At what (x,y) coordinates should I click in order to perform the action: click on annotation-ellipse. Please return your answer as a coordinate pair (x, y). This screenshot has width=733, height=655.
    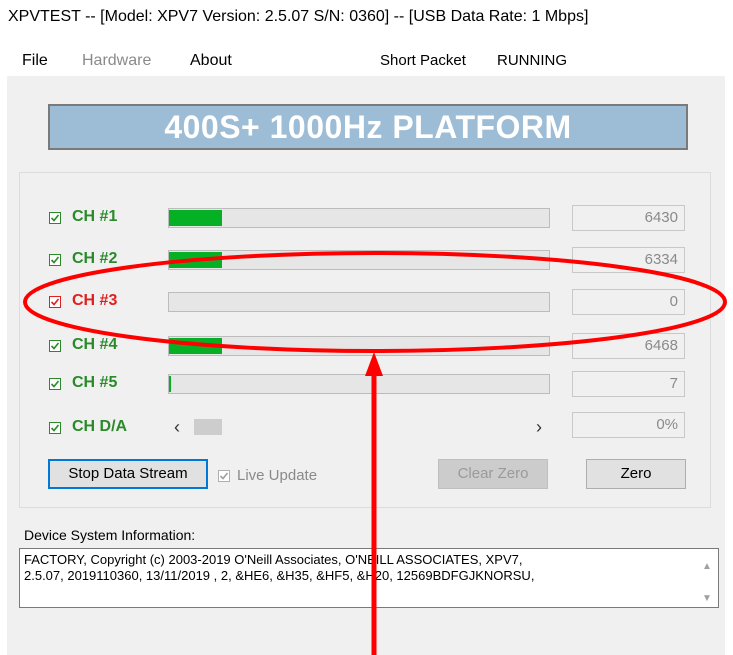
    Looking at the image, I should click on (375, 302).